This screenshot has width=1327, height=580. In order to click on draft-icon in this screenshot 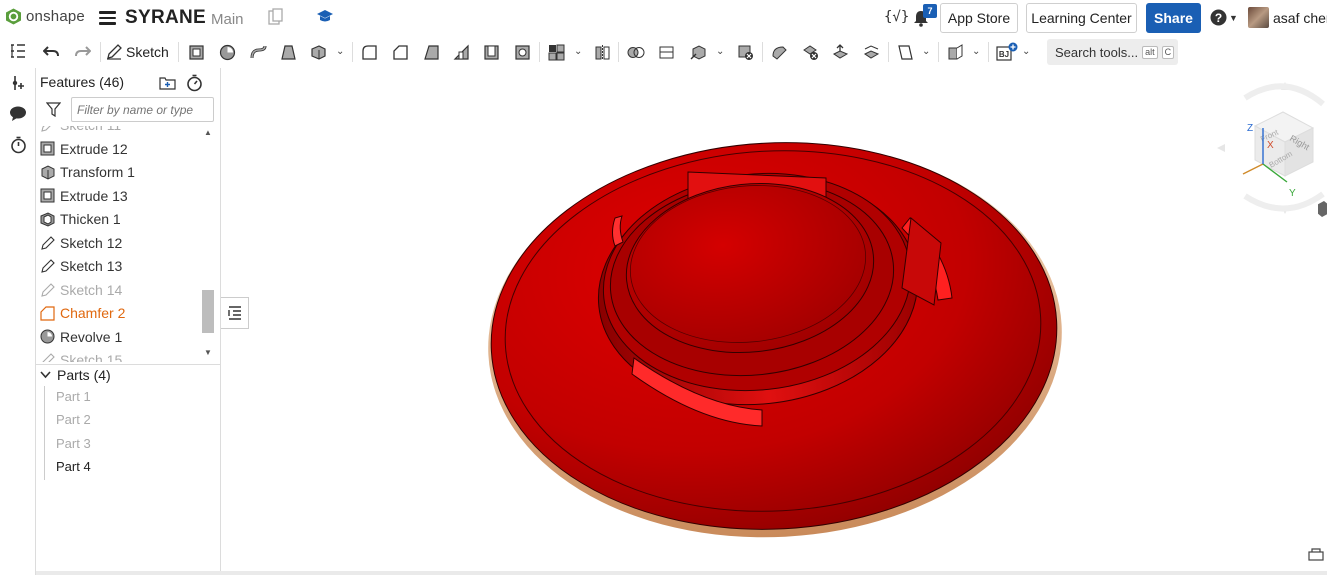, I will do `click(431, 52)`.